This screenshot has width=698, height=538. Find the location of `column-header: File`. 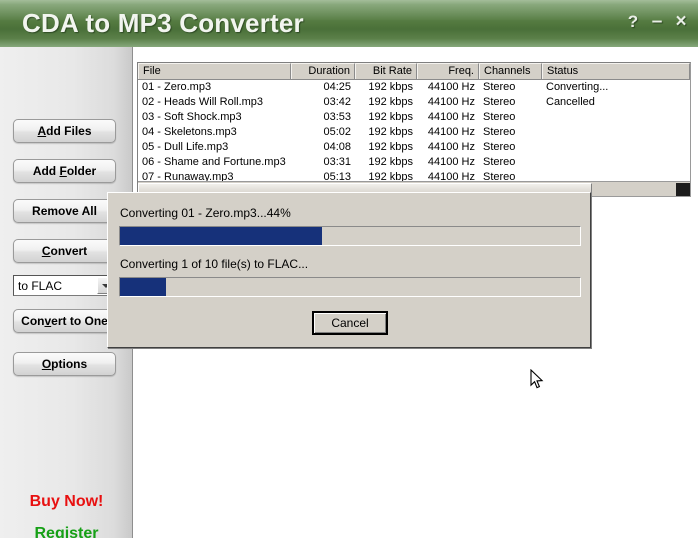

column-header: File is located at coordinates (214, 71).